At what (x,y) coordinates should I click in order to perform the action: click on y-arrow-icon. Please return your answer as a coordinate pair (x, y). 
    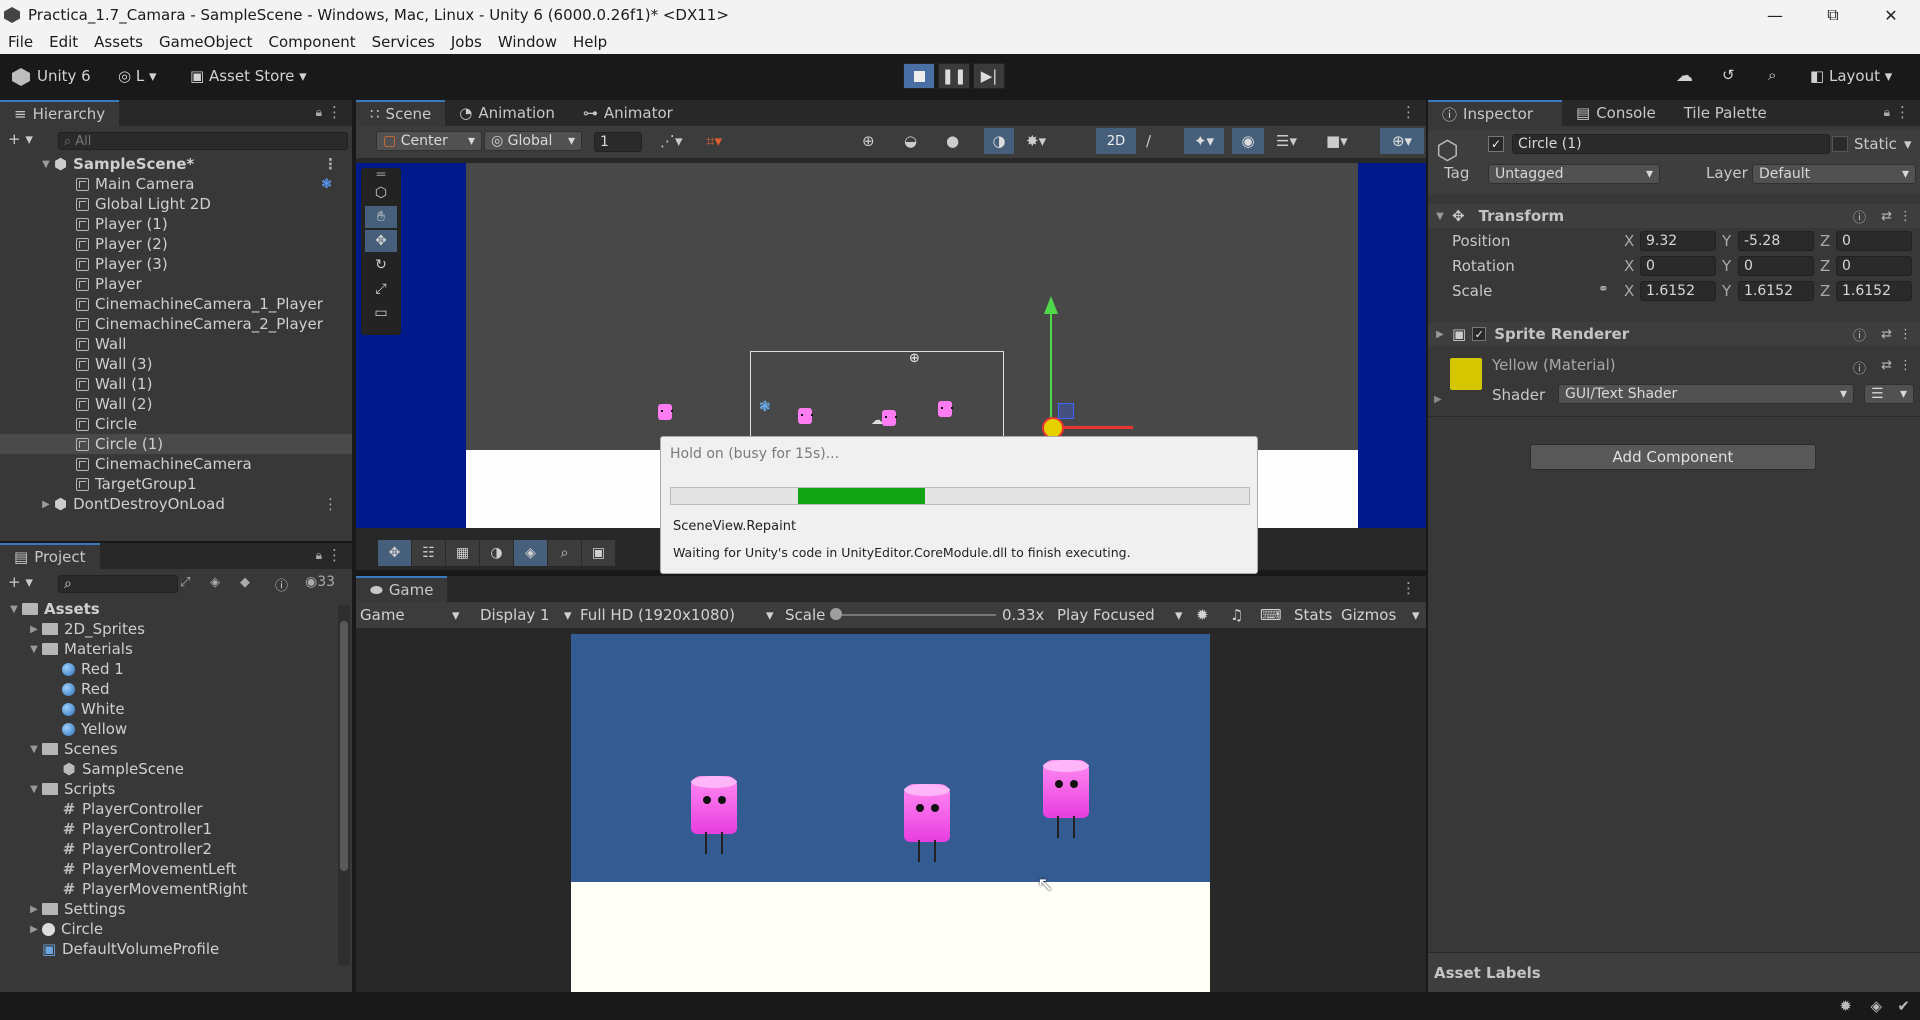
    Looking at the image, I should click on (1051, 305).